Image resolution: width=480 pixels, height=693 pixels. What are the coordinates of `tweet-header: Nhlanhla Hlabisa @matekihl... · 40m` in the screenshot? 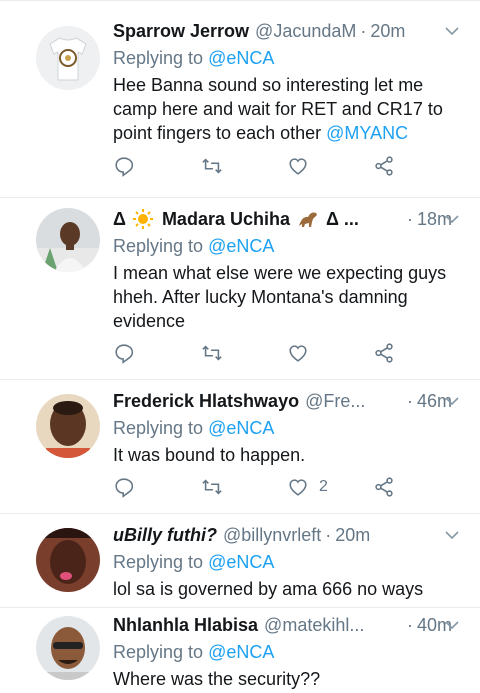 It's located at (282, 625).